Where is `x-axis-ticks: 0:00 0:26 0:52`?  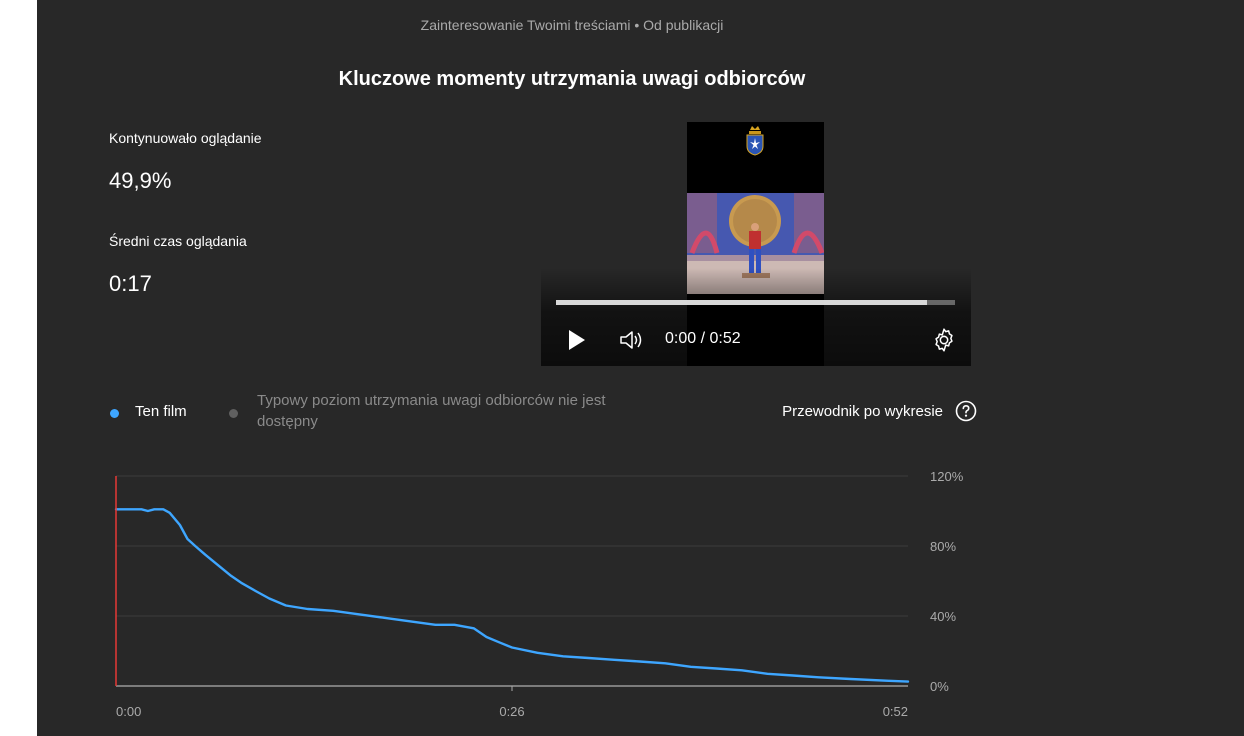 x-axis-ticks: 0:00 0:26 0:52 is located at coordinates (512, 702).